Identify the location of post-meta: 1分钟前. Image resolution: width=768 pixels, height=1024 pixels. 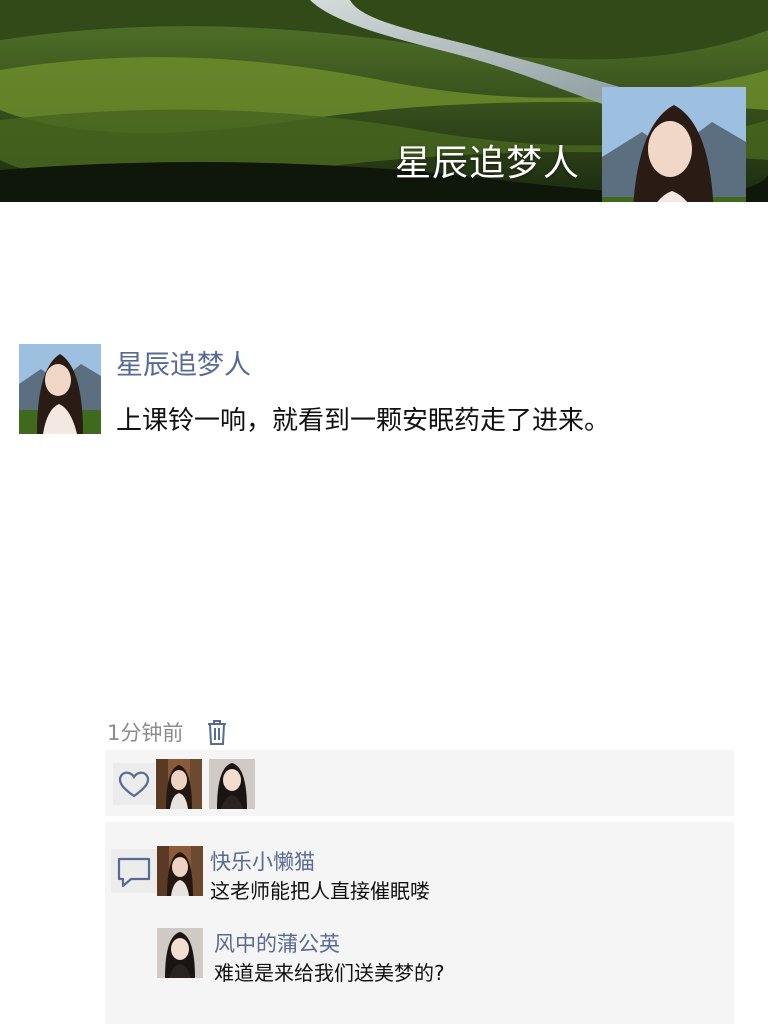
(168, 732).